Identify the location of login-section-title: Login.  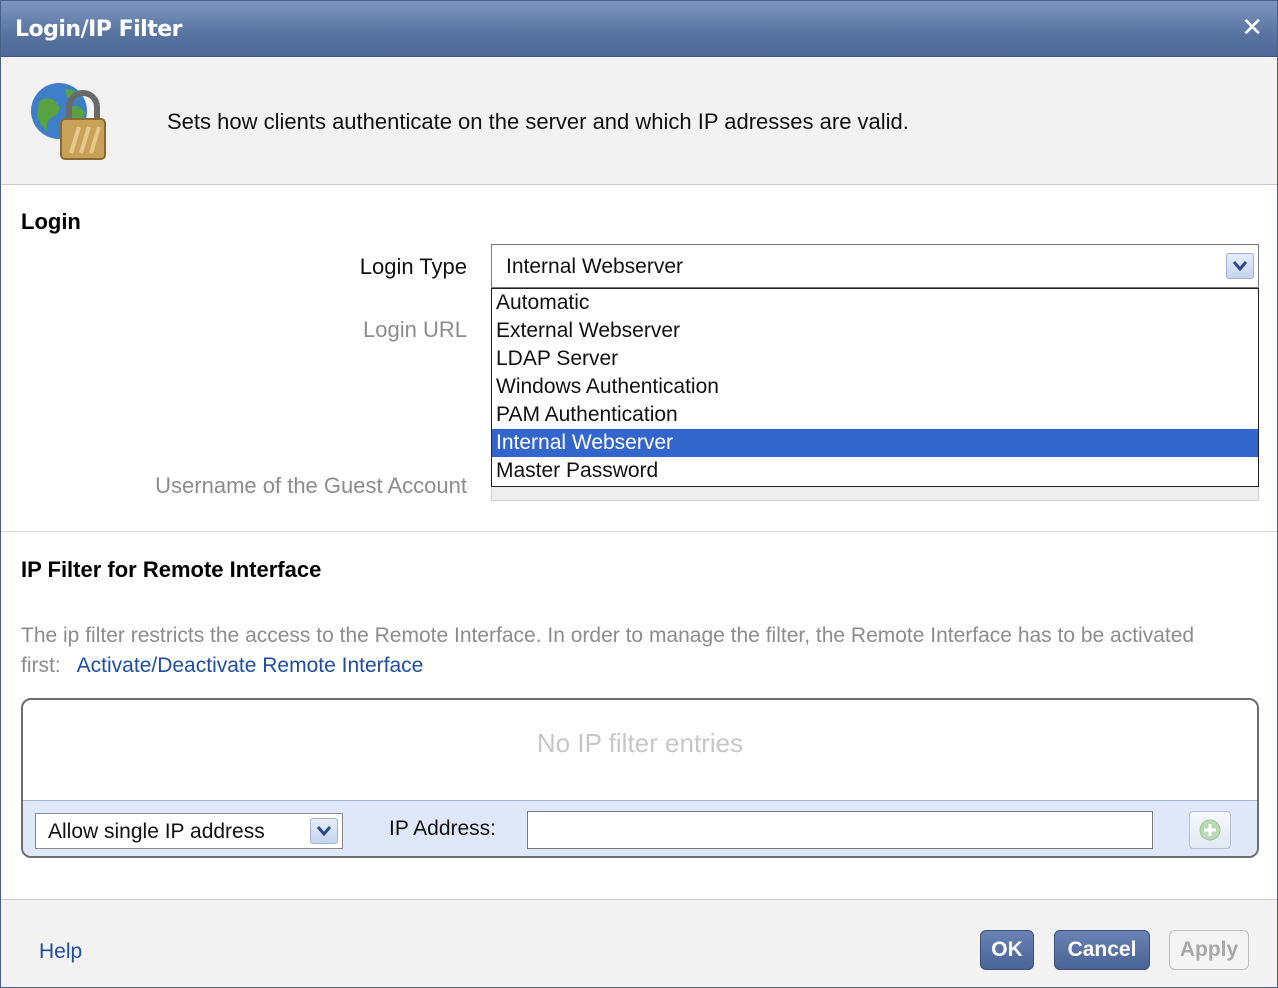
(51, 221).